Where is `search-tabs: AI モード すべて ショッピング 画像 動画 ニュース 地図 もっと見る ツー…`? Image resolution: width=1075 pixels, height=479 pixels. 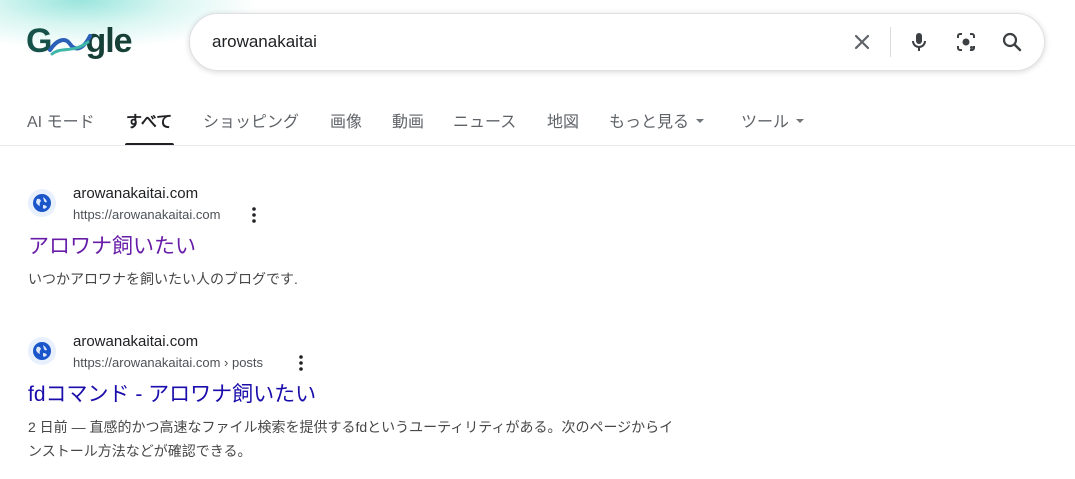
search-tabs: AI モード すべて ショッピング 画像 動画 ニュース 地図 もっと見る ツー… is located at coordinates (537, 121).